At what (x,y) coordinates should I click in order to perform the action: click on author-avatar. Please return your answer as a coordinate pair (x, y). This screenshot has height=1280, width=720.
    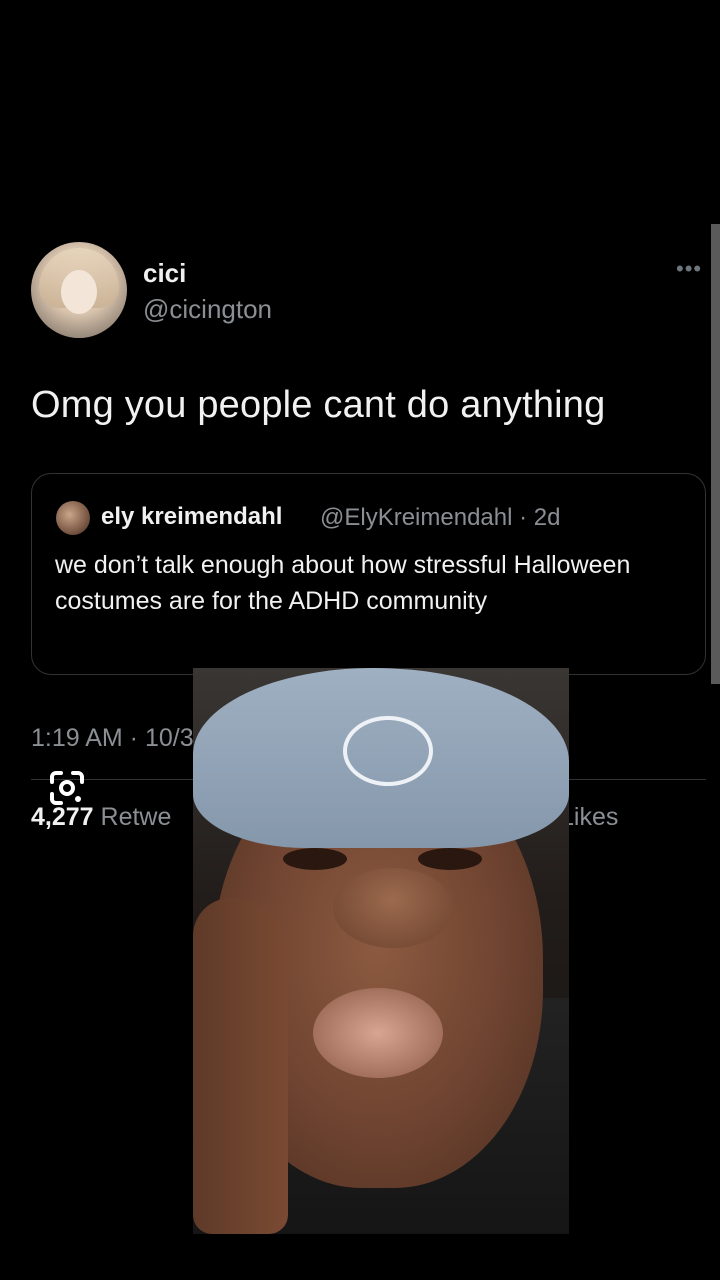
    Looking at the image, I should click on (79, 290).